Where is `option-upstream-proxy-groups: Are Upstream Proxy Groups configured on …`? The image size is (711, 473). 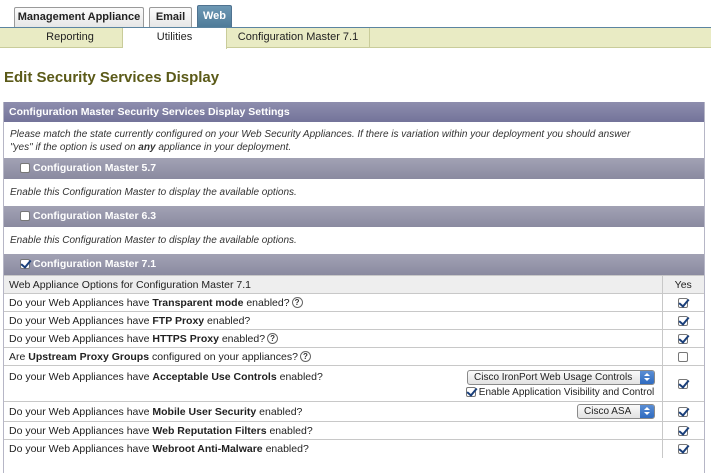
option-upstream-proxy-groups: Are Upstream Proxy Groups configured on … is located at coordinates (333, 356).